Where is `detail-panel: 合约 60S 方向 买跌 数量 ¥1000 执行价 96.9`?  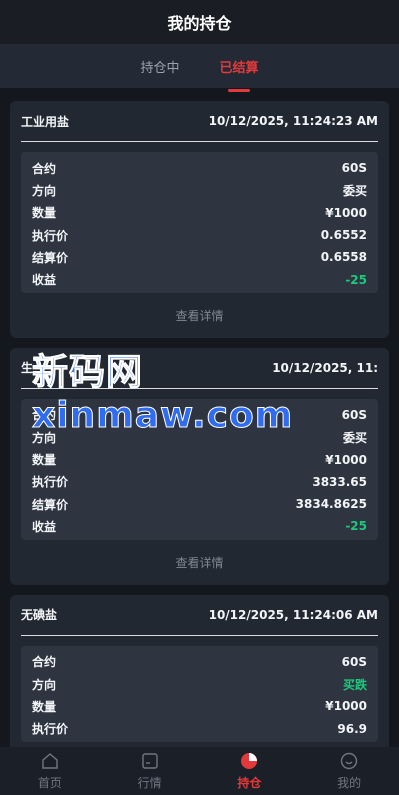
detail-panel: 合约 60S 方向 买跌 数量 ¥1000 执行价 96.9 is located at coordinates (199, 693).